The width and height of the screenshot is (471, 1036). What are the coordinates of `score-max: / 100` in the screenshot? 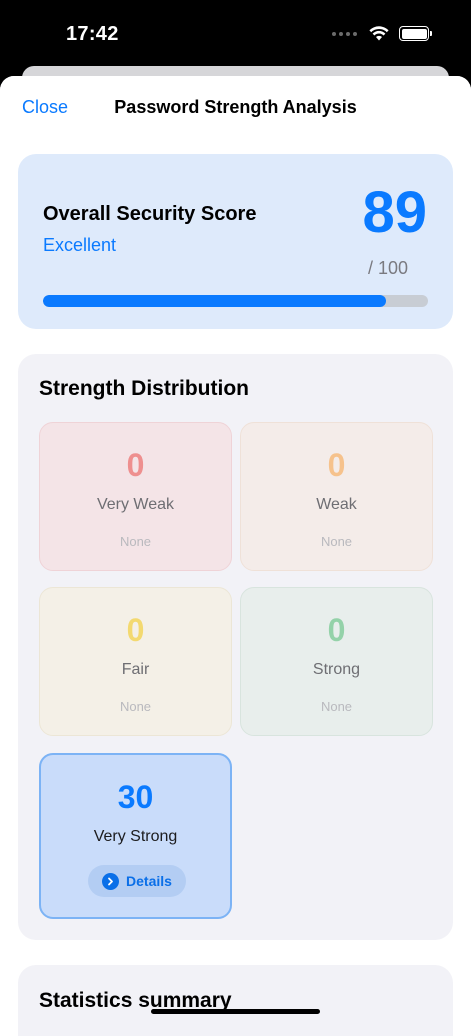 It's located at (387, 268).